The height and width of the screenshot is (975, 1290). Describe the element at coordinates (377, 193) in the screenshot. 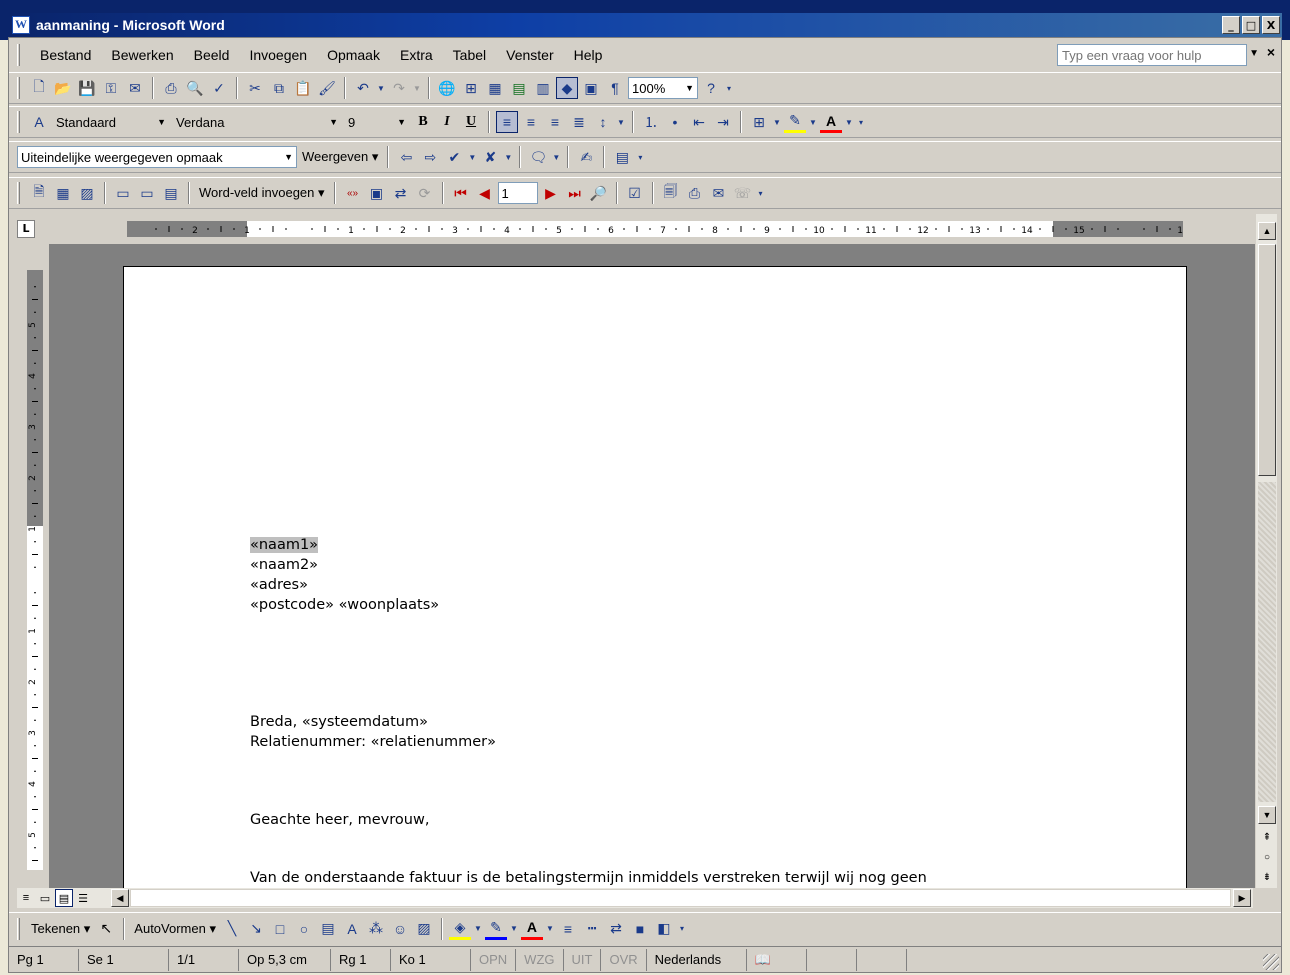

I see `highlight-merge-fields-icon: ▣` at that location.